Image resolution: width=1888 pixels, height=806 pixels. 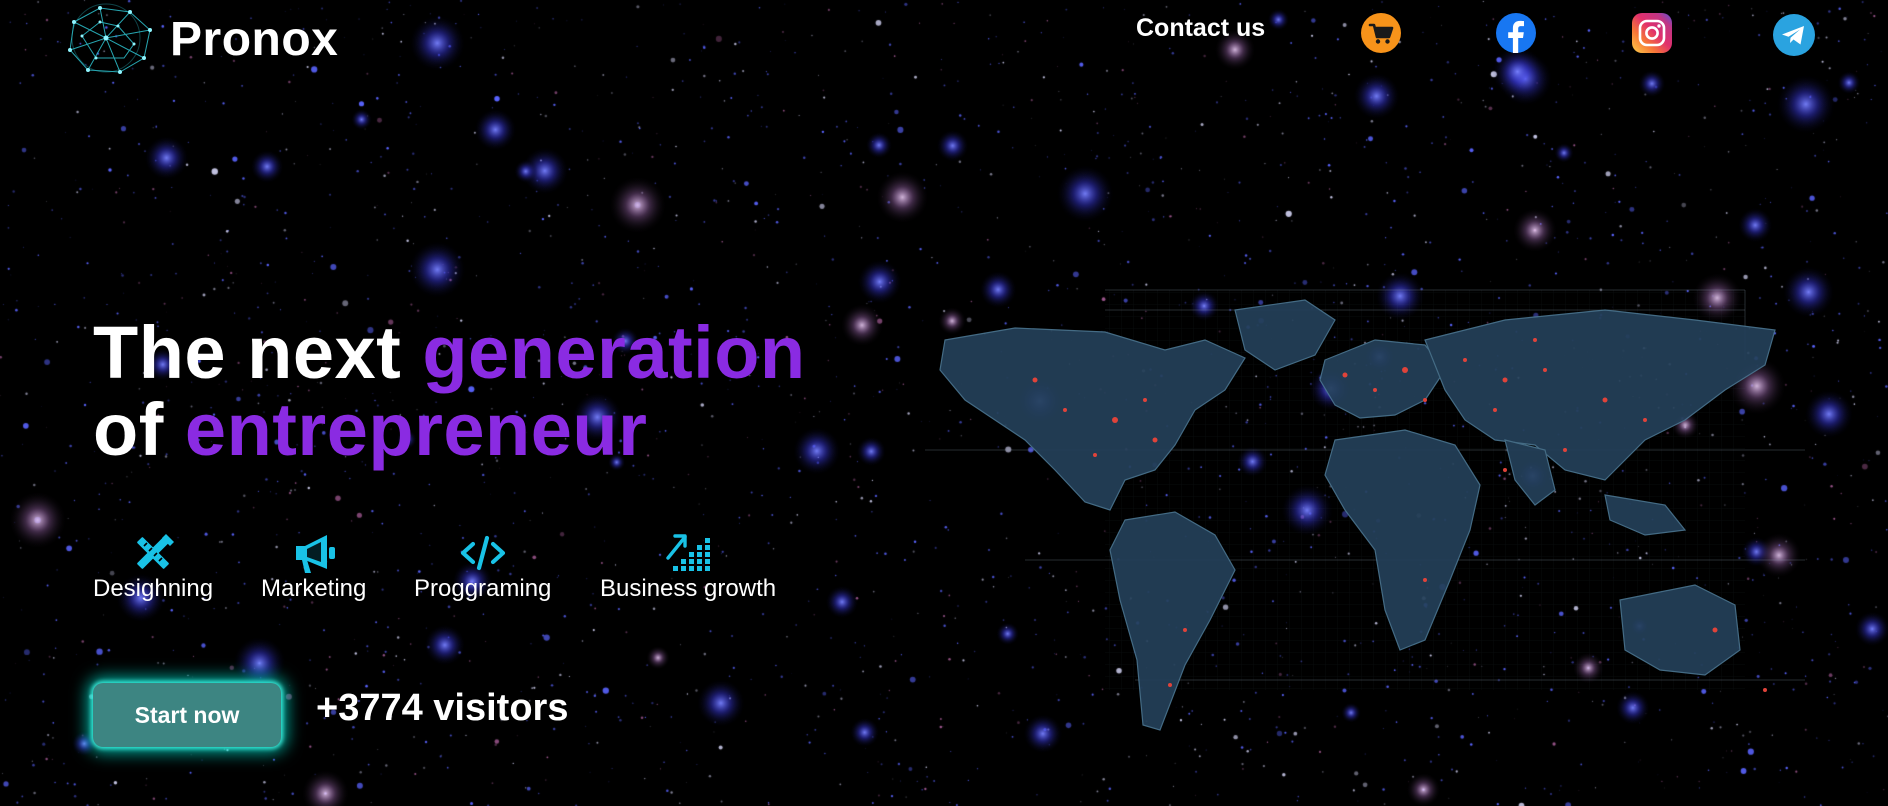 What do you see at coordinates (614, 352) in the screenshot?
I see `hero-line-1-accent: generation` at bounding box center [614, 352].